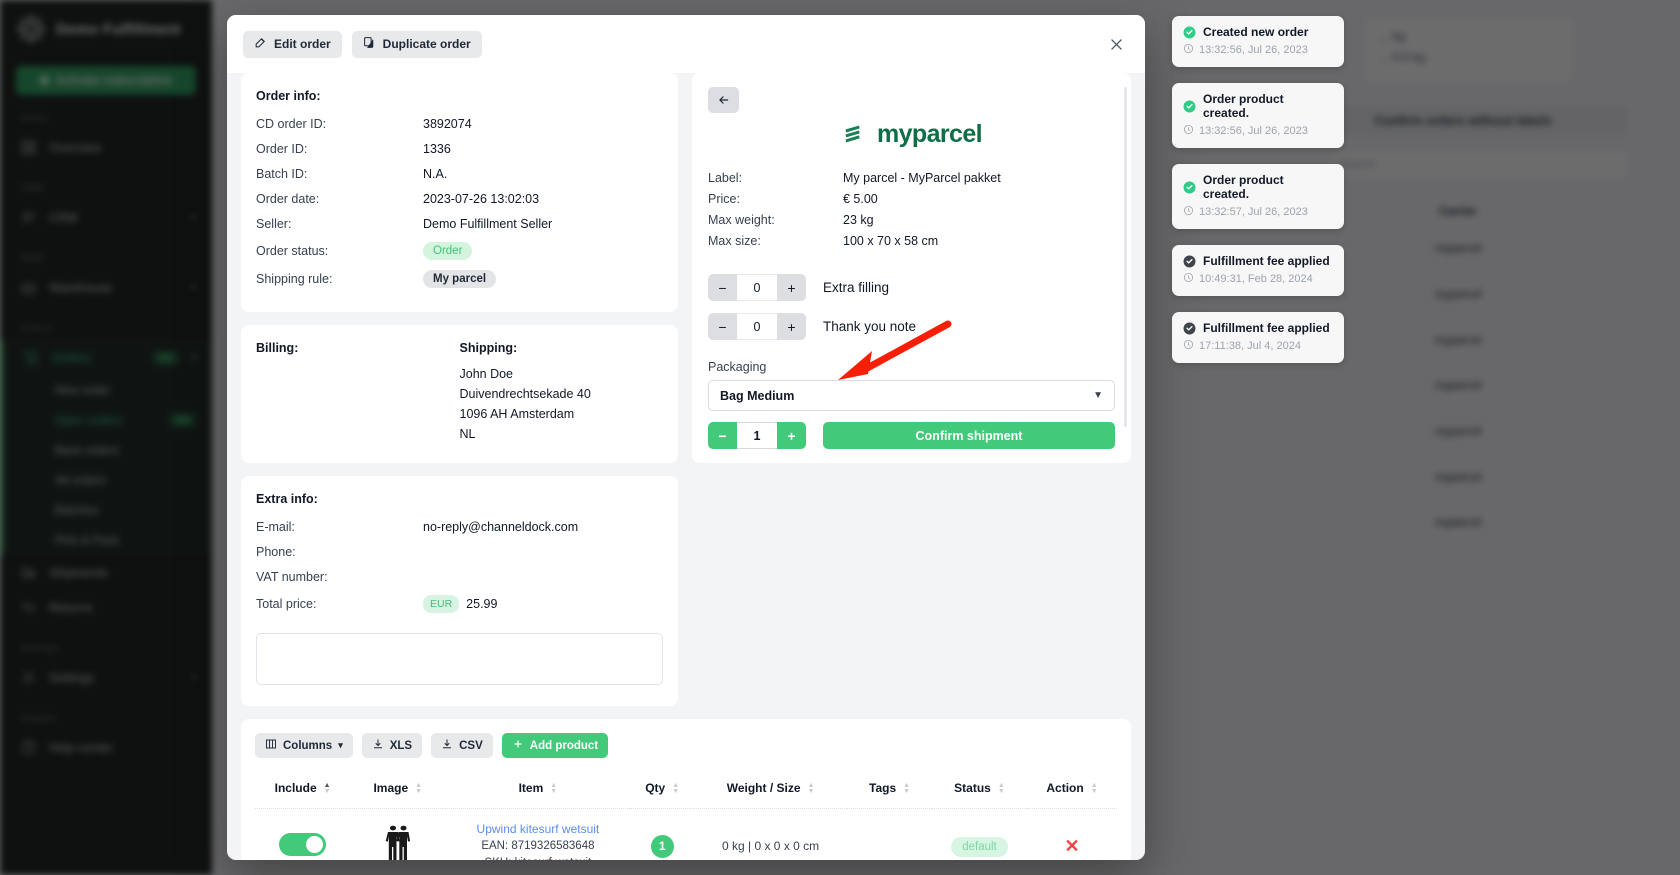 This screenshot has height=875, width=1680. I want to click on billing-title: Billing:, so click(277, 348).